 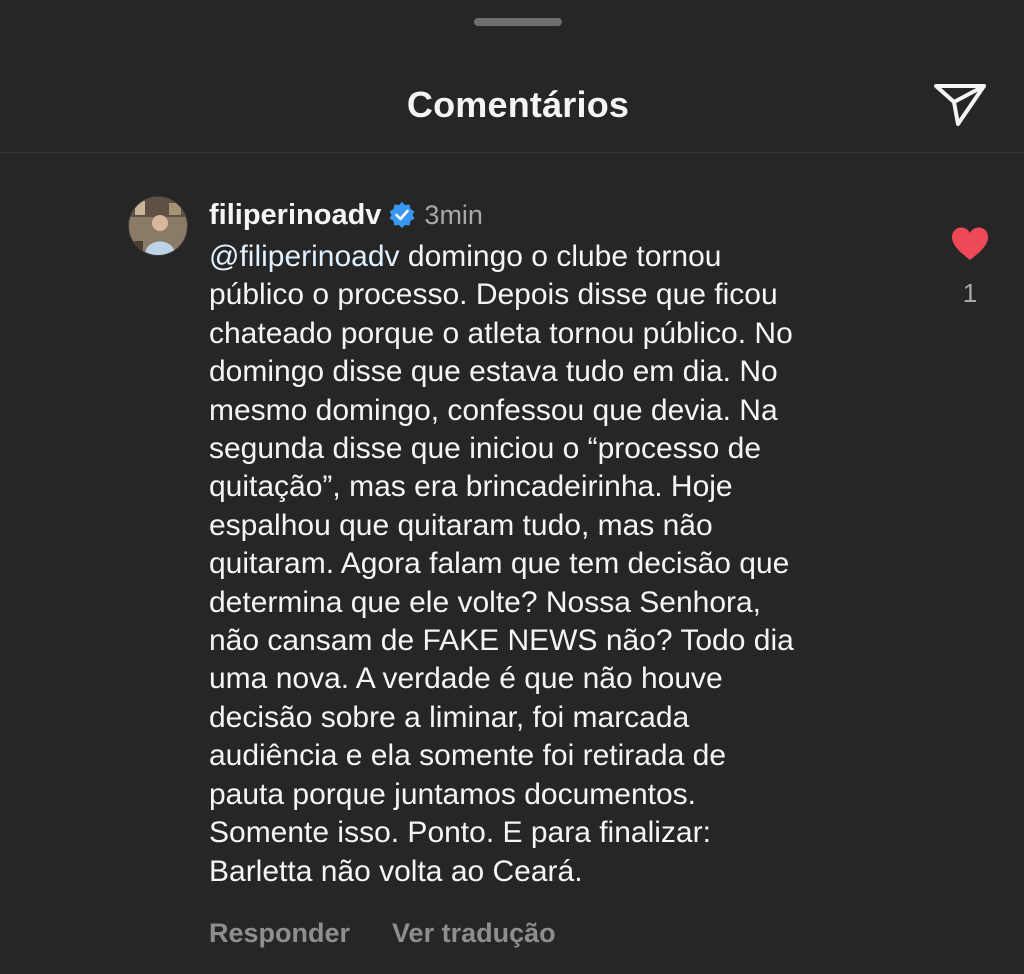 What do you see at coordinates (382, 933) in the screenshot?
I see `comment-actions: Responder Ver tradução` at bounding box center [382, 933].